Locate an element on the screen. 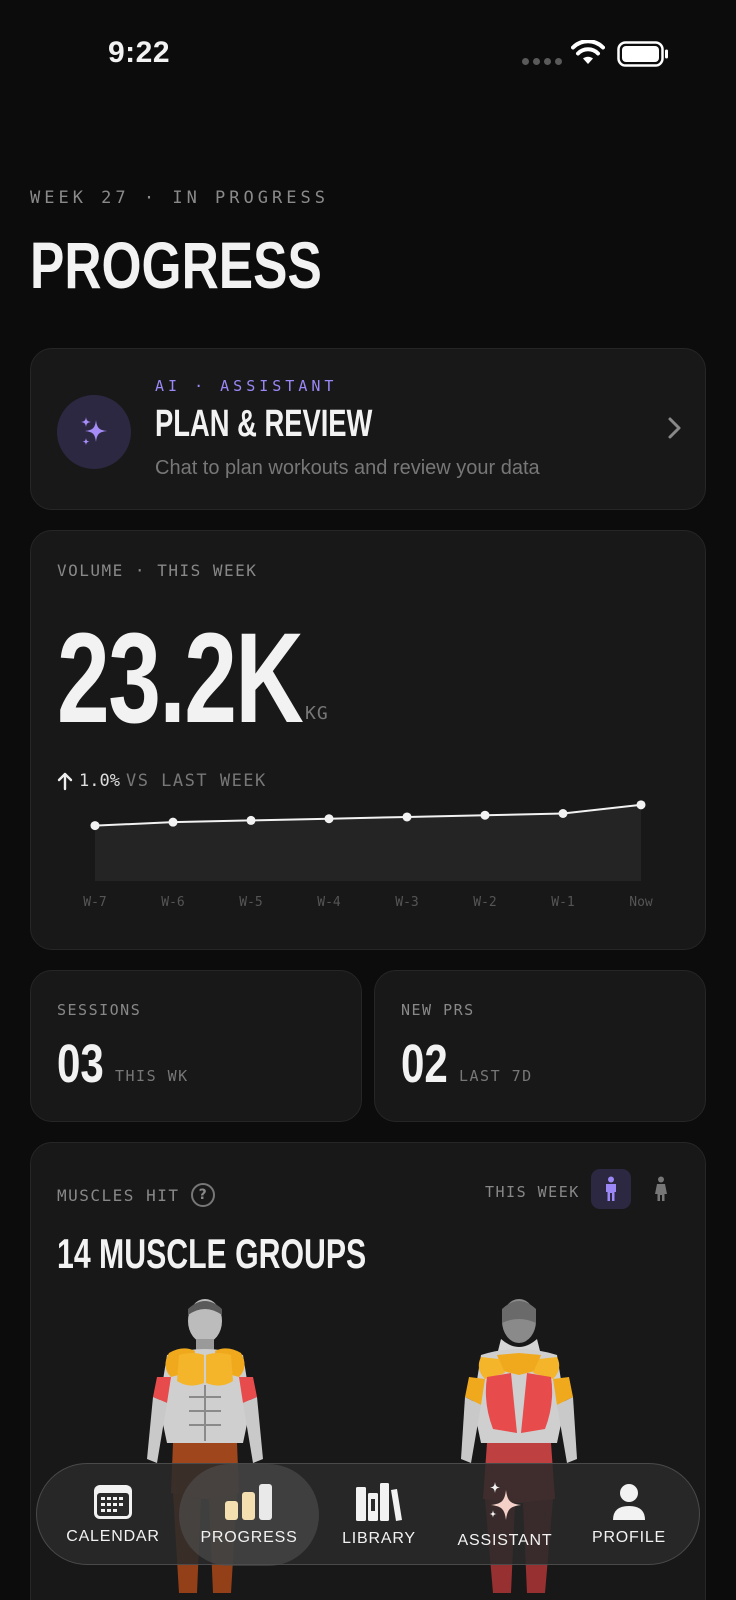 The width and height of the screenshot is (736, 1600). tab-label: PROGRESS is located at coordinates (249, 1537).